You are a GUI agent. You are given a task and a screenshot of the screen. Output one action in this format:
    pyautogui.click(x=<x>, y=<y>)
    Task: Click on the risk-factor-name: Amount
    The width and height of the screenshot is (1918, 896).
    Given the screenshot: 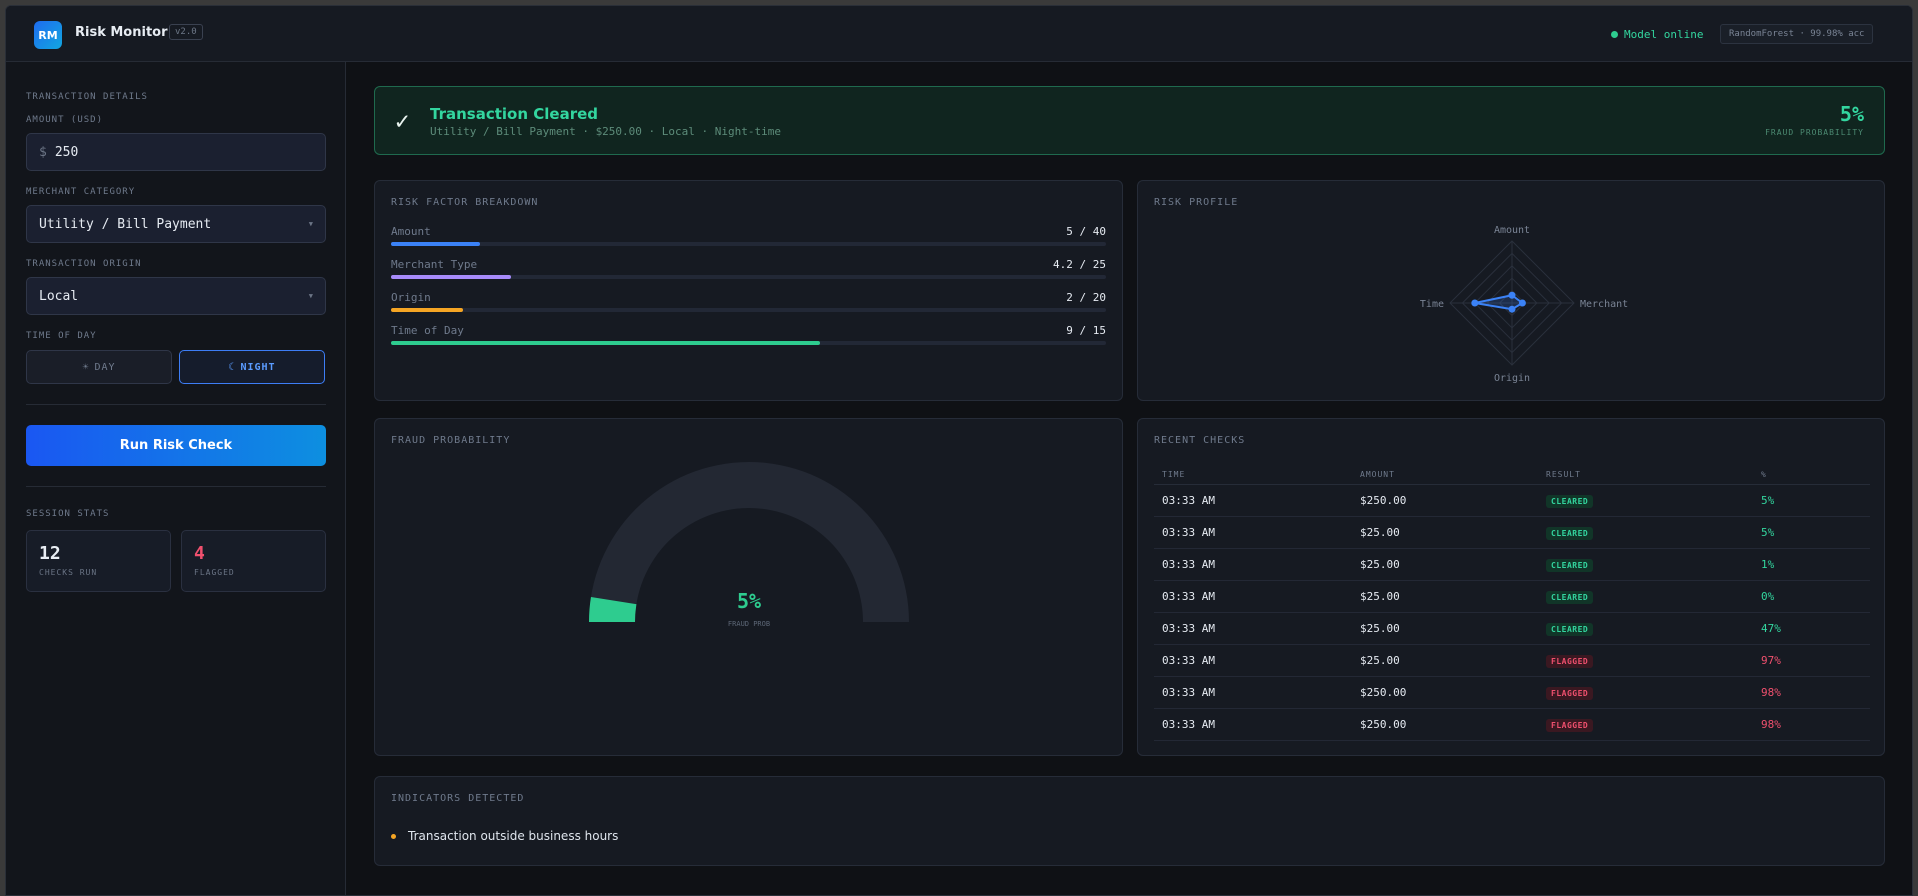 What is the action you would take?
    pyautogui.click(x=411, y=231)
    